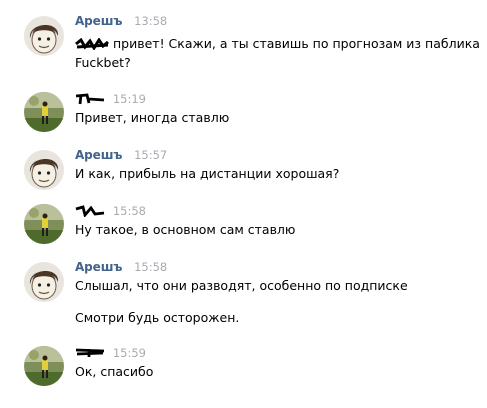 The height and width of the screenshot is (408, 487). What do you see at coordinates (114, 371) in the screenshot?
I see `message-line: Ок, спасибо` at bounding box center [114, 371].